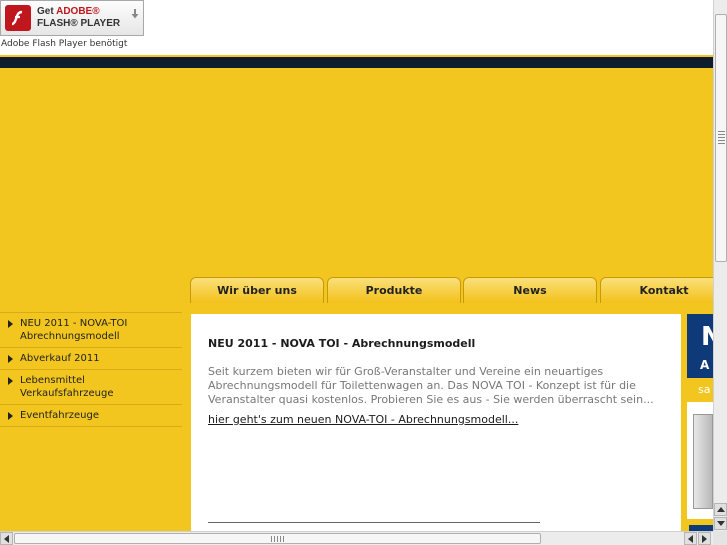  Describe the element at coordinates (342, 343) in the screenshot. I see `article-title: NEU 2011 - NOVA TOI - Abrechnungsmodell` at that location.